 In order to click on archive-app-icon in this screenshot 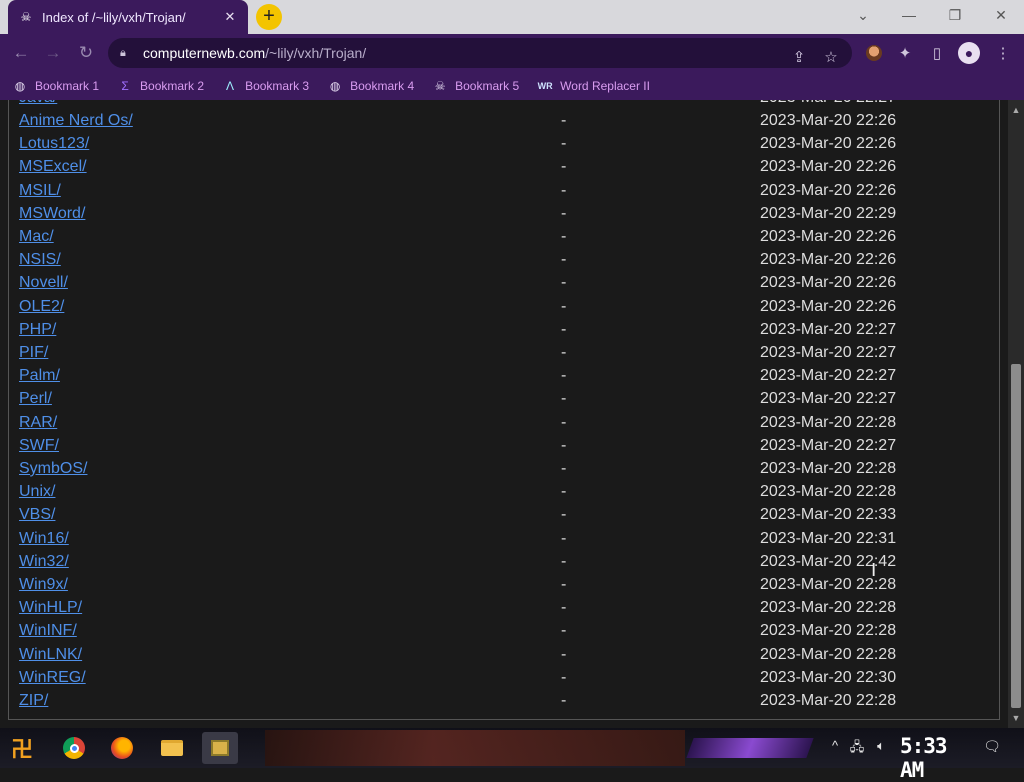, I will do `click(220, 748)`.